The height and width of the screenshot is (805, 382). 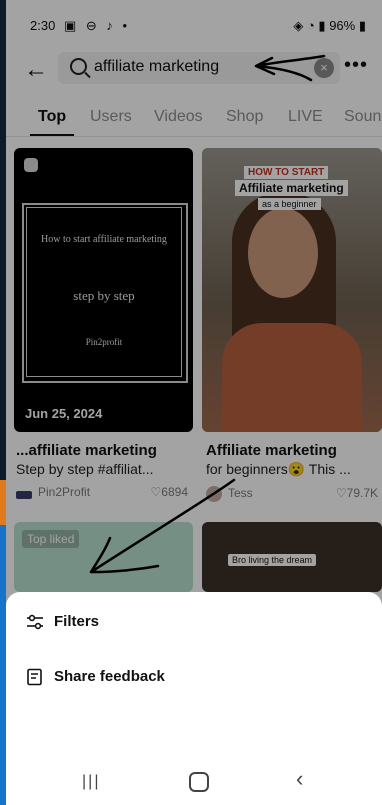 I want to click on home-icon, so click(x=199, y=782).